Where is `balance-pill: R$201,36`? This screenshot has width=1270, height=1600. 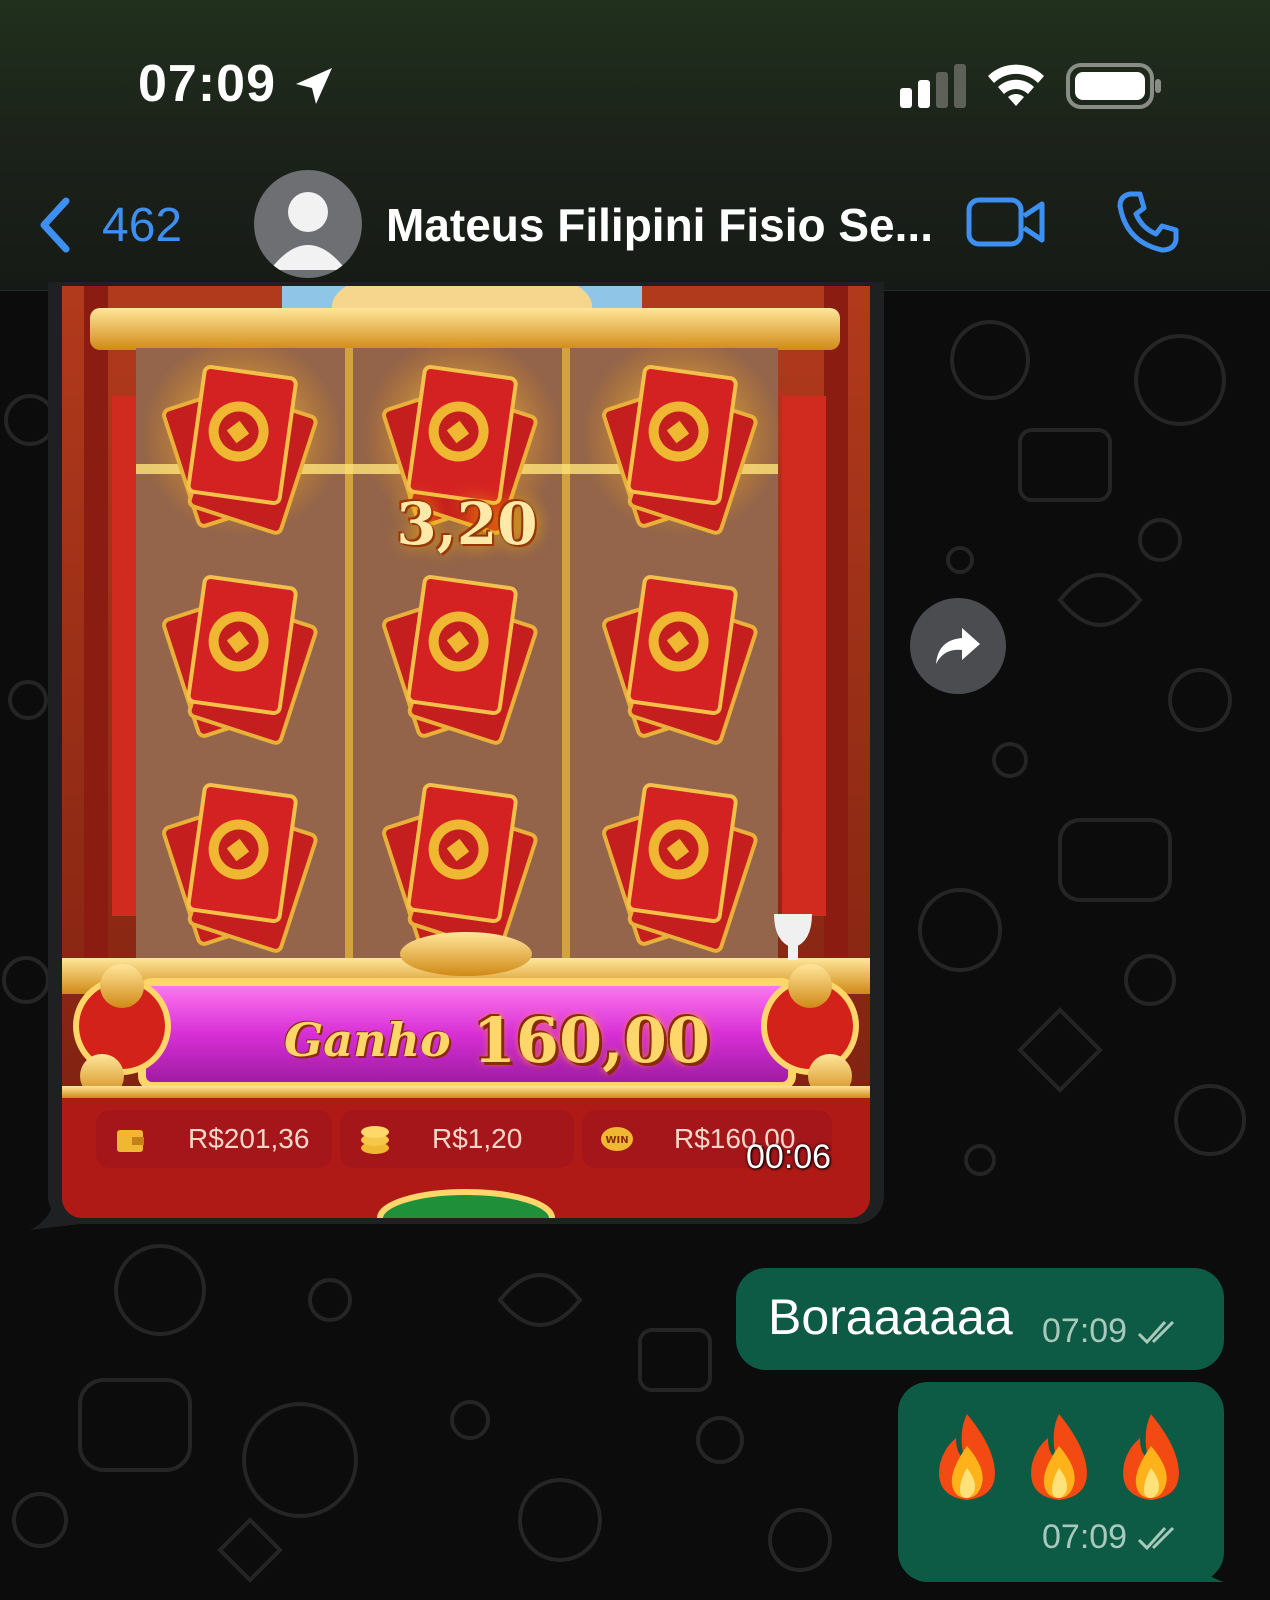
balance-pill: R$201,36 is located at coordinates (214, 1139).